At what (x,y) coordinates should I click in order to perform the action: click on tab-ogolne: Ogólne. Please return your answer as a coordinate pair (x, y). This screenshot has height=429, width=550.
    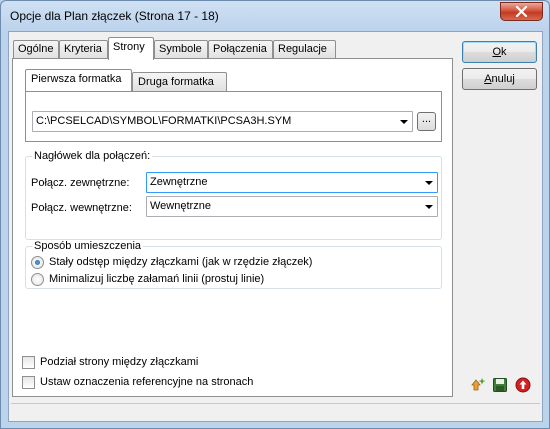
    Looking at the image, I should click on (36, 49).